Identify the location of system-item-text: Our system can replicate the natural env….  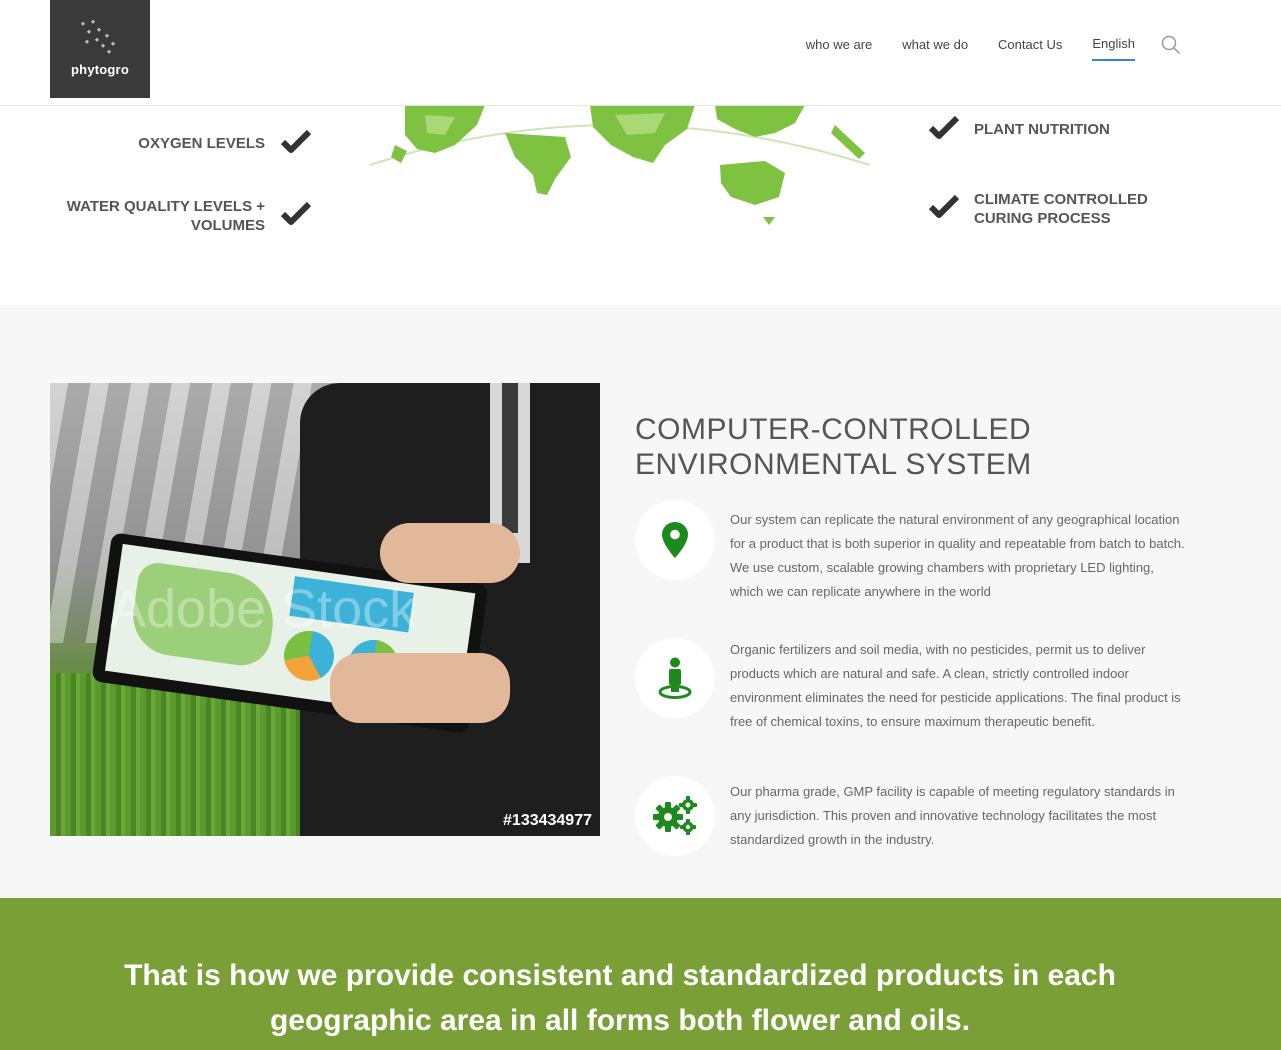
(957, 555).